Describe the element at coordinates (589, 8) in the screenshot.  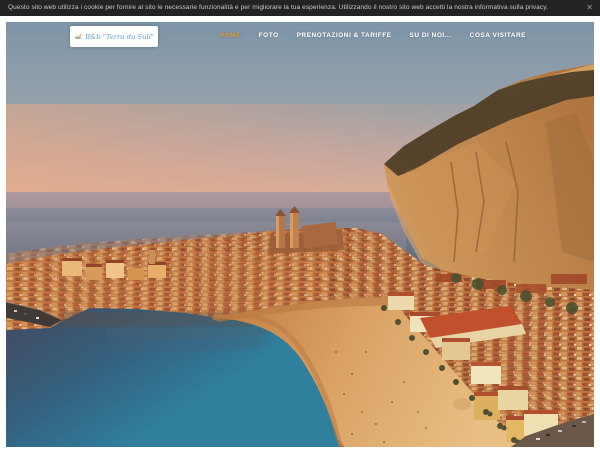
I see `close-icon: ✕` at that location.